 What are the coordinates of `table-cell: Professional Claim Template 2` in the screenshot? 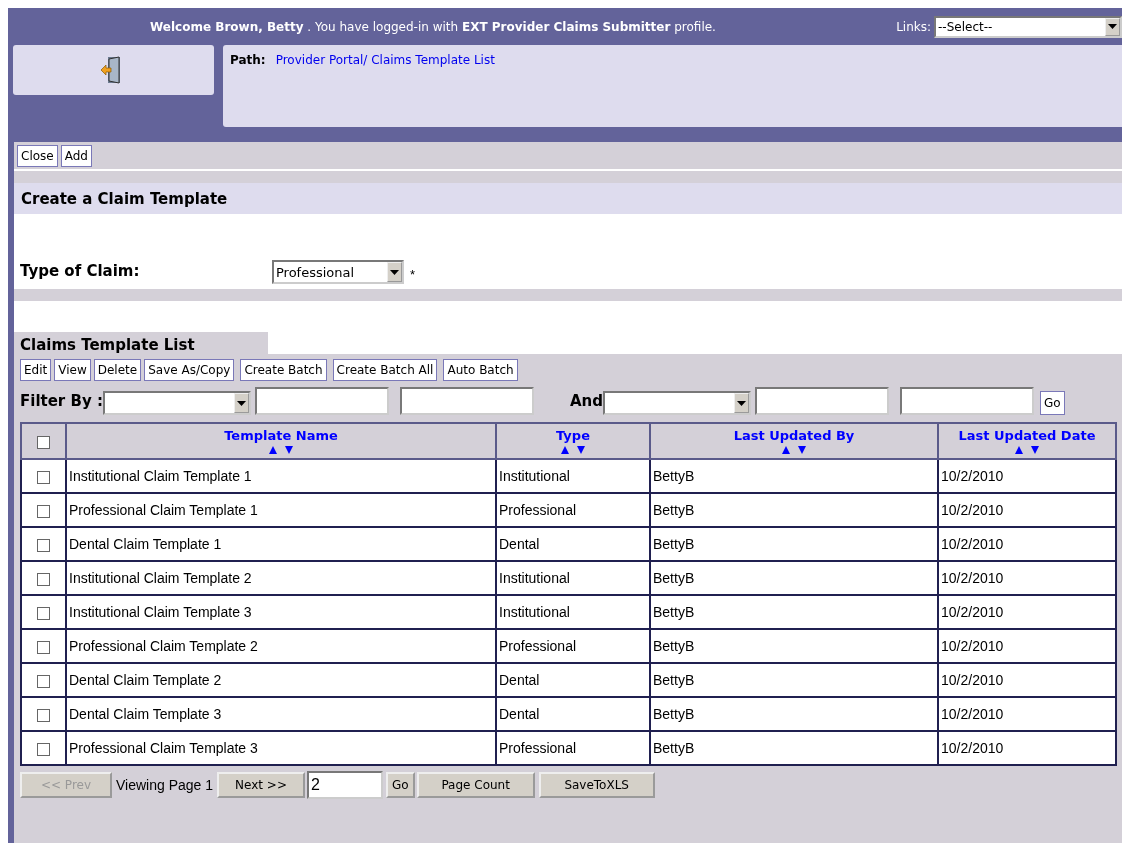 It's located at (163, 646).